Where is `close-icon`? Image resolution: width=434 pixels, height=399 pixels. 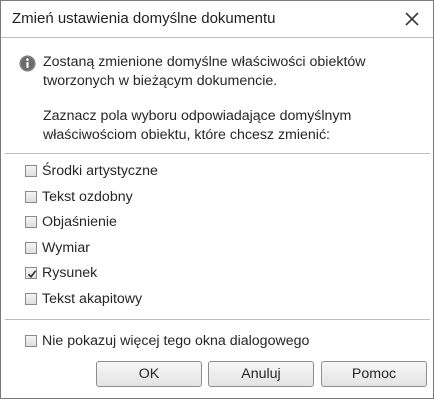
close-icon is located at coordinates (412, 19).